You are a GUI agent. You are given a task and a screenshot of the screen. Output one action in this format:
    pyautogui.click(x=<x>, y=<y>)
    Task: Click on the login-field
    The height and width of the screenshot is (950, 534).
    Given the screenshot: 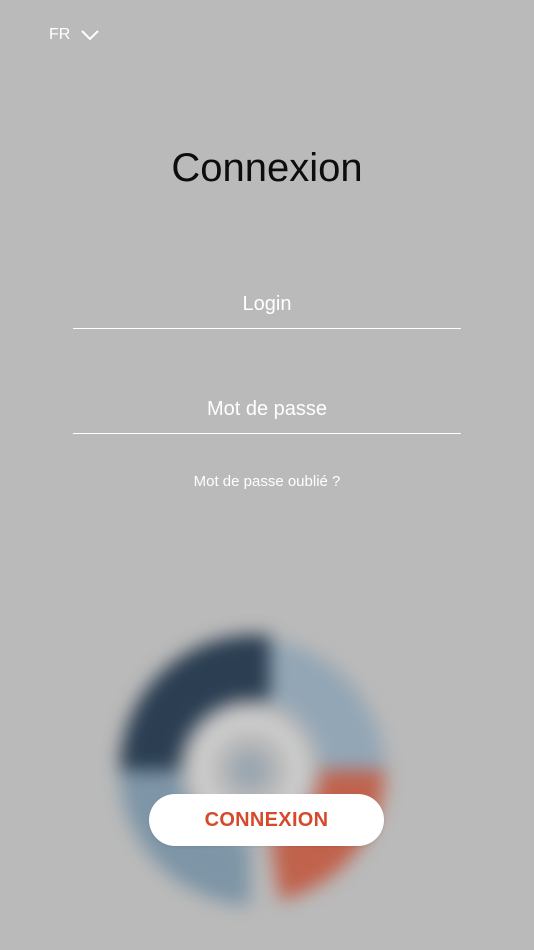 What is the action you would take?
    pyautogui.click(x=267, y=304)
    